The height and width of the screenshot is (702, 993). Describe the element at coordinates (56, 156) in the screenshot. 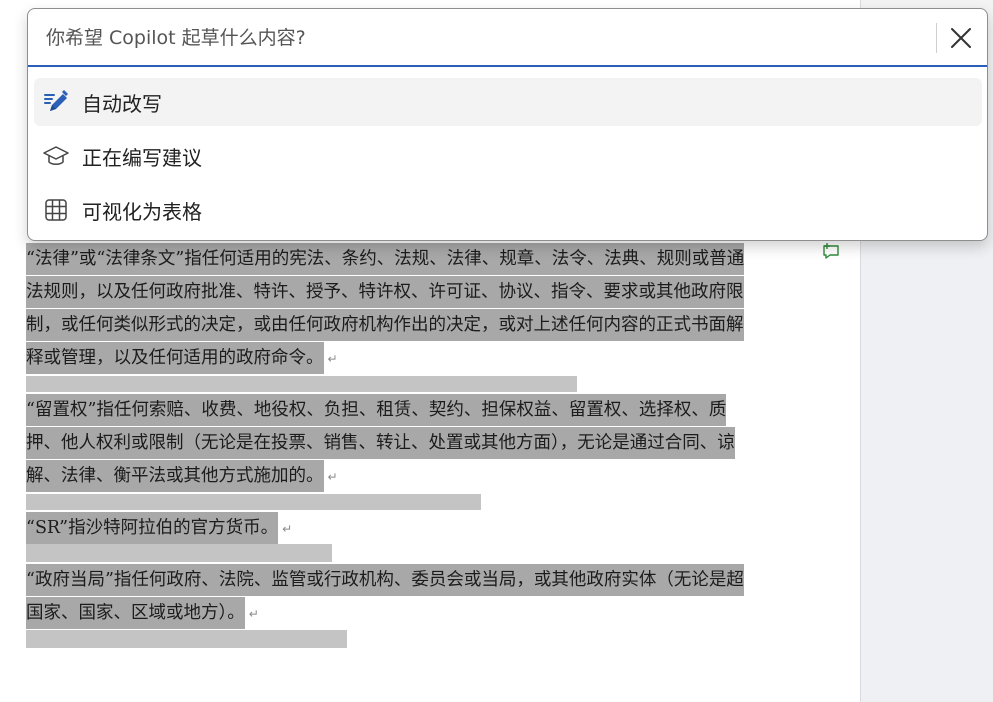

I see `graduation-cap-icon` at that location.